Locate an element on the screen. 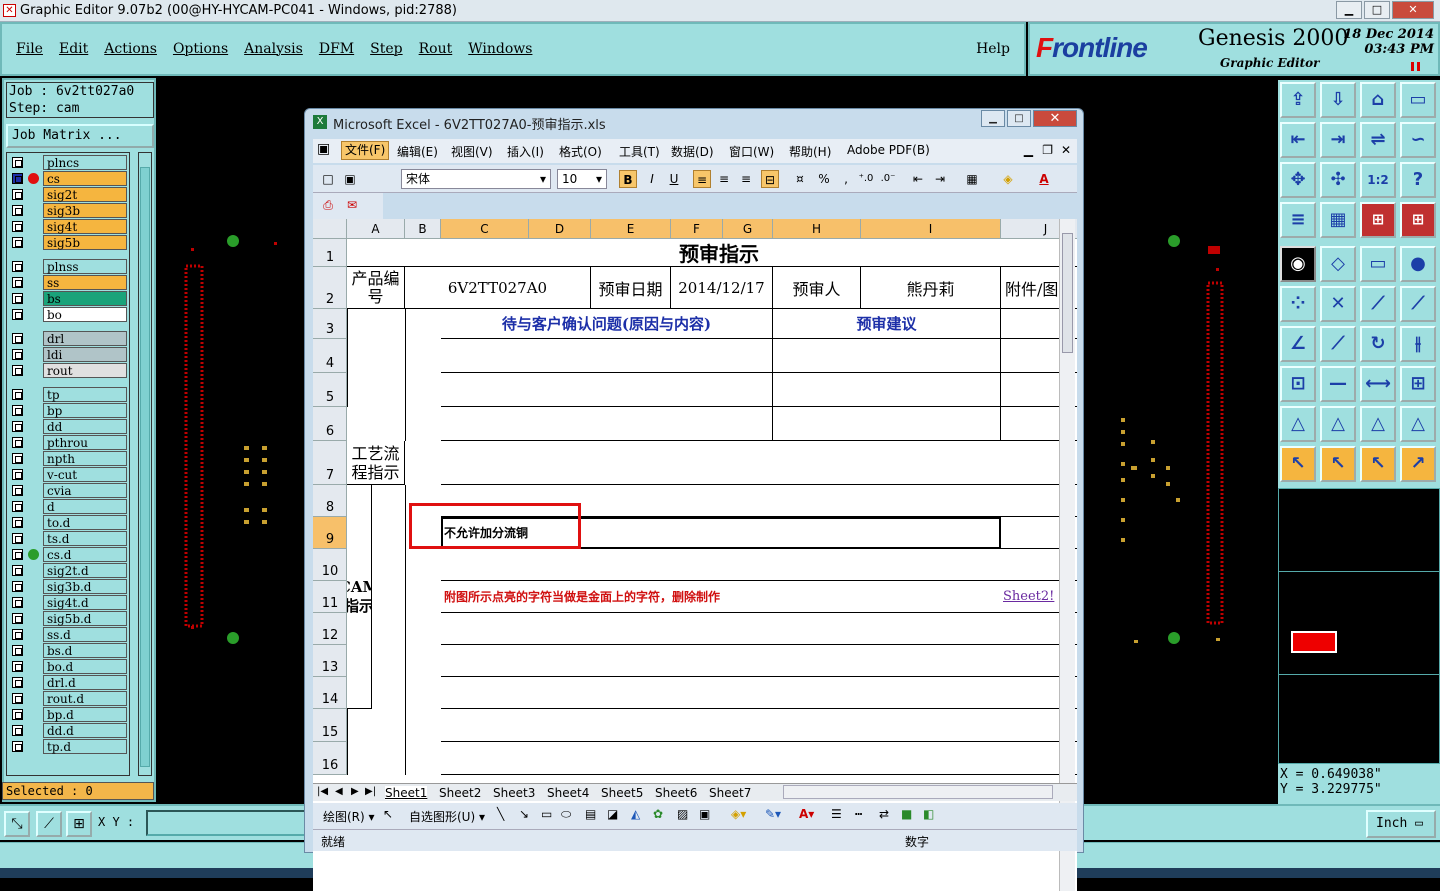  line2-tool-icon: ⟋ is located at coordinates (1418, 304).